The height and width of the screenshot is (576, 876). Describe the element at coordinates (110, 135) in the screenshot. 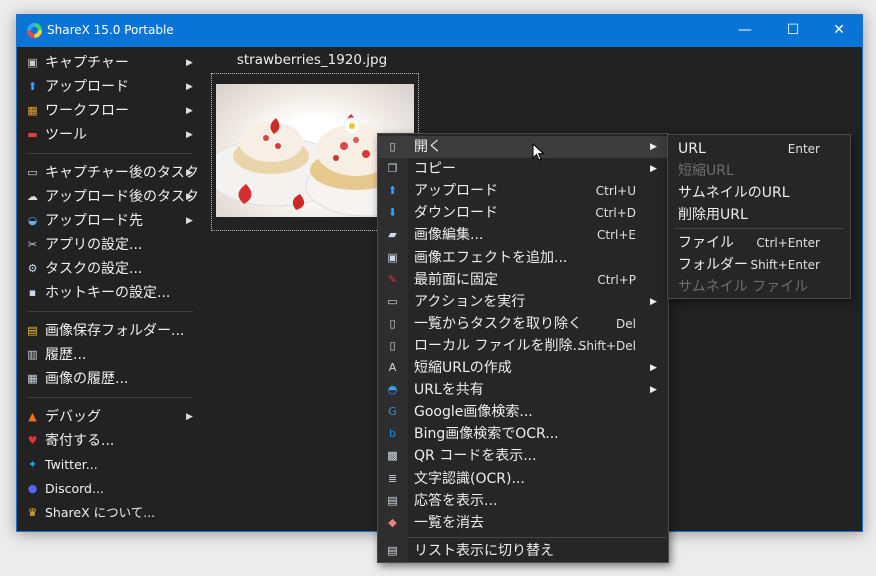

I see `sidebar-item: ▬ ツール ▶` at that location.